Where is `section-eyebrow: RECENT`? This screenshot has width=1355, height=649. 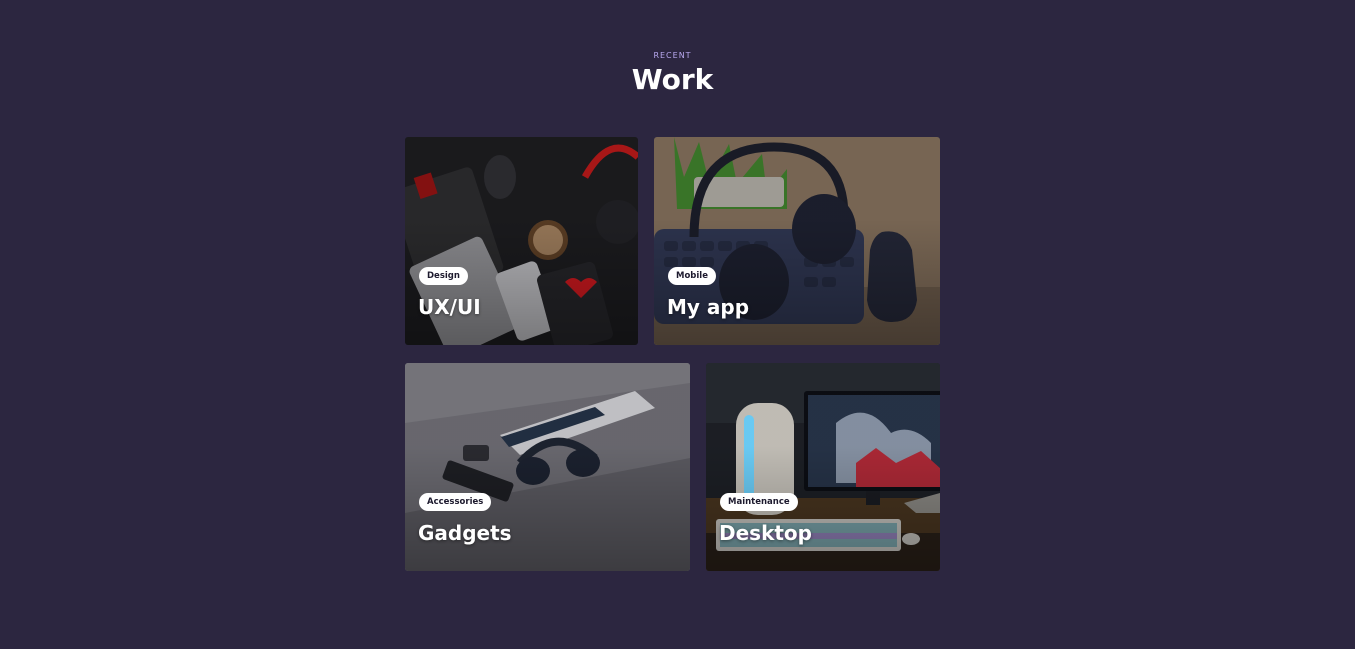 section-eyebrow: RECENT is located at coordinates (672, 55).